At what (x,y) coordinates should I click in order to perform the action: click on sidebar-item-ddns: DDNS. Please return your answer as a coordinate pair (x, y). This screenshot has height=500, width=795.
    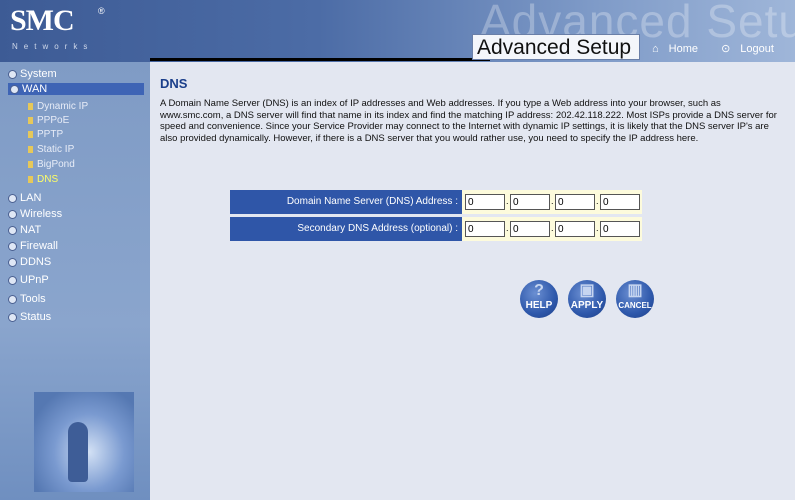
    Looking at the image, I should click on (29, 262).